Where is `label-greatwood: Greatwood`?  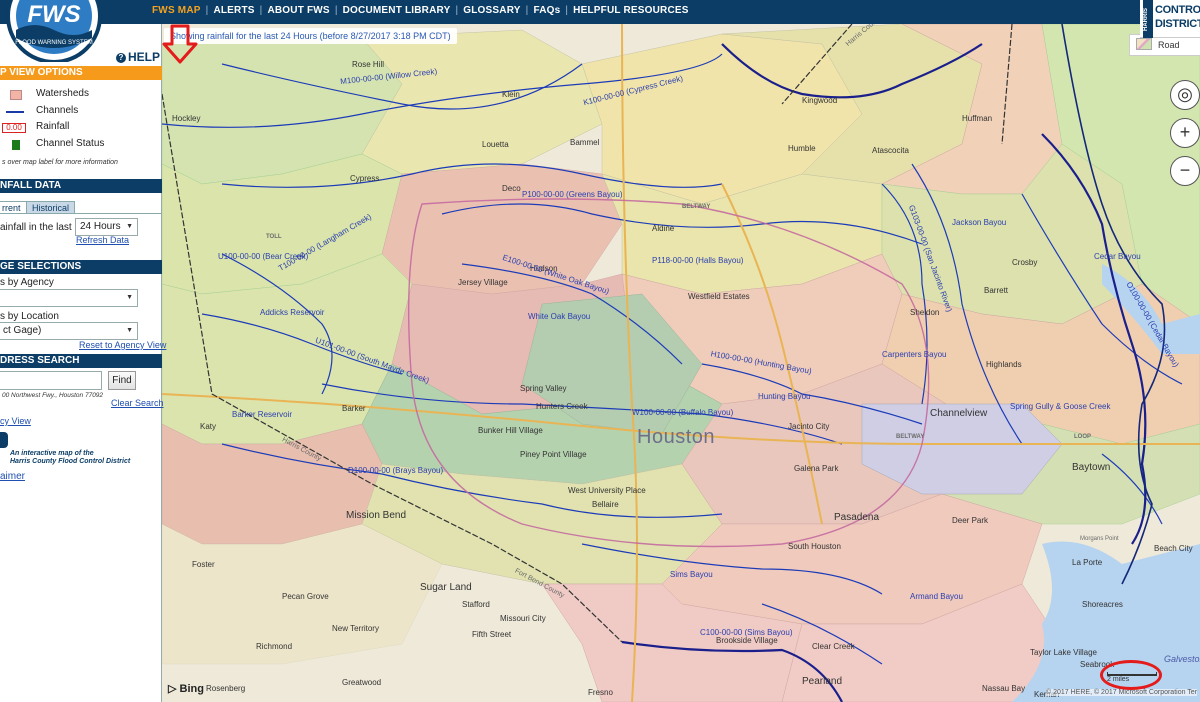 label-greatwood: Greatwood is located at coordinates (362, 682).